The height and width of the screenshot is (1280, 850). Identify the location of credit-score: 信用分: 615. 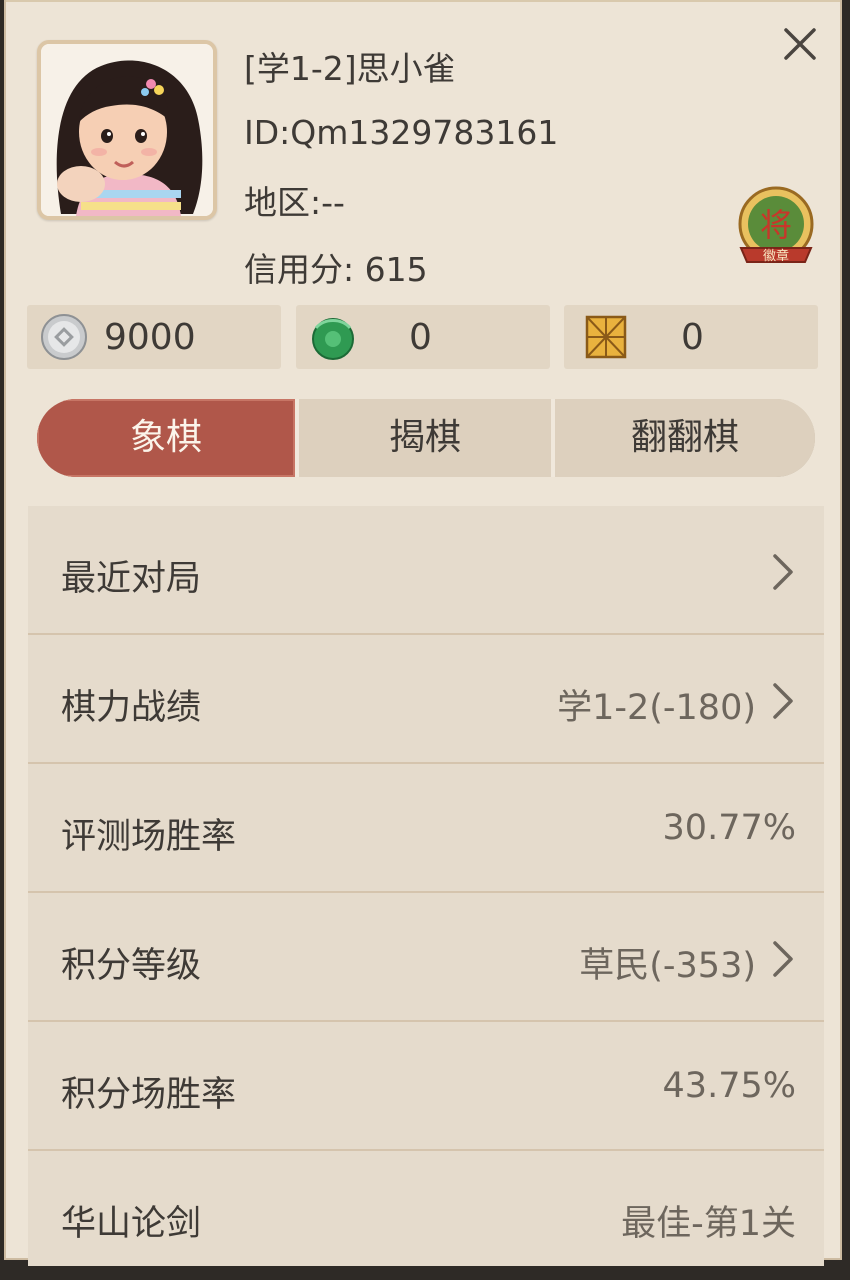
(336, 269).